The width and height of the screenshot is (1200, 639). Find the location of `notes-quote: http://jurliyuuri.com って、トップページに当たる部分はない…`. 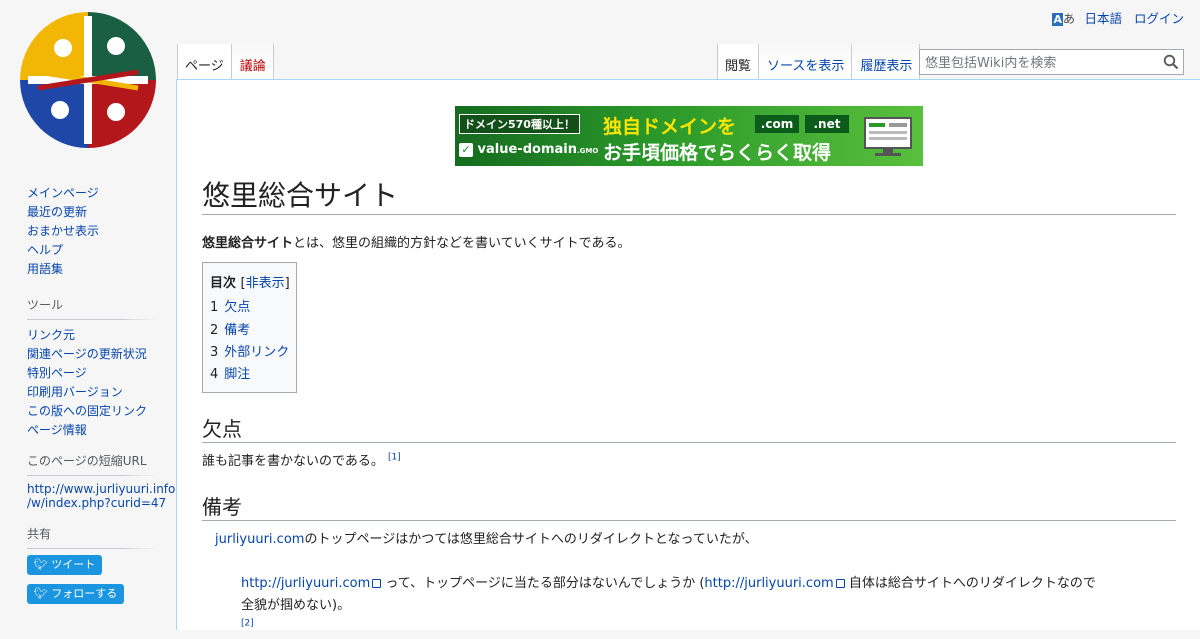

notes-quote: http://jurliyuuri.com って、トップページに当たる部分はない… is located at coordinates (668, 602).